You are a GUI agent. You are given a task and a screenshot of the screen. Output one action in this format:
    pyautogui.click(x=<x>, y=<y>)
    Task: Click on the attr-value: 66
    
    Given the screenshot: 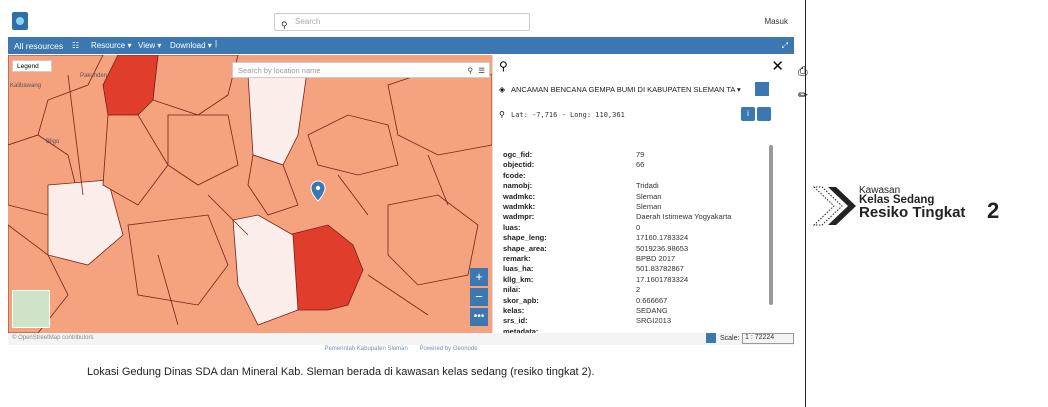 What is the action you would take?
    pyautogui.click(x=640, y=165)
    